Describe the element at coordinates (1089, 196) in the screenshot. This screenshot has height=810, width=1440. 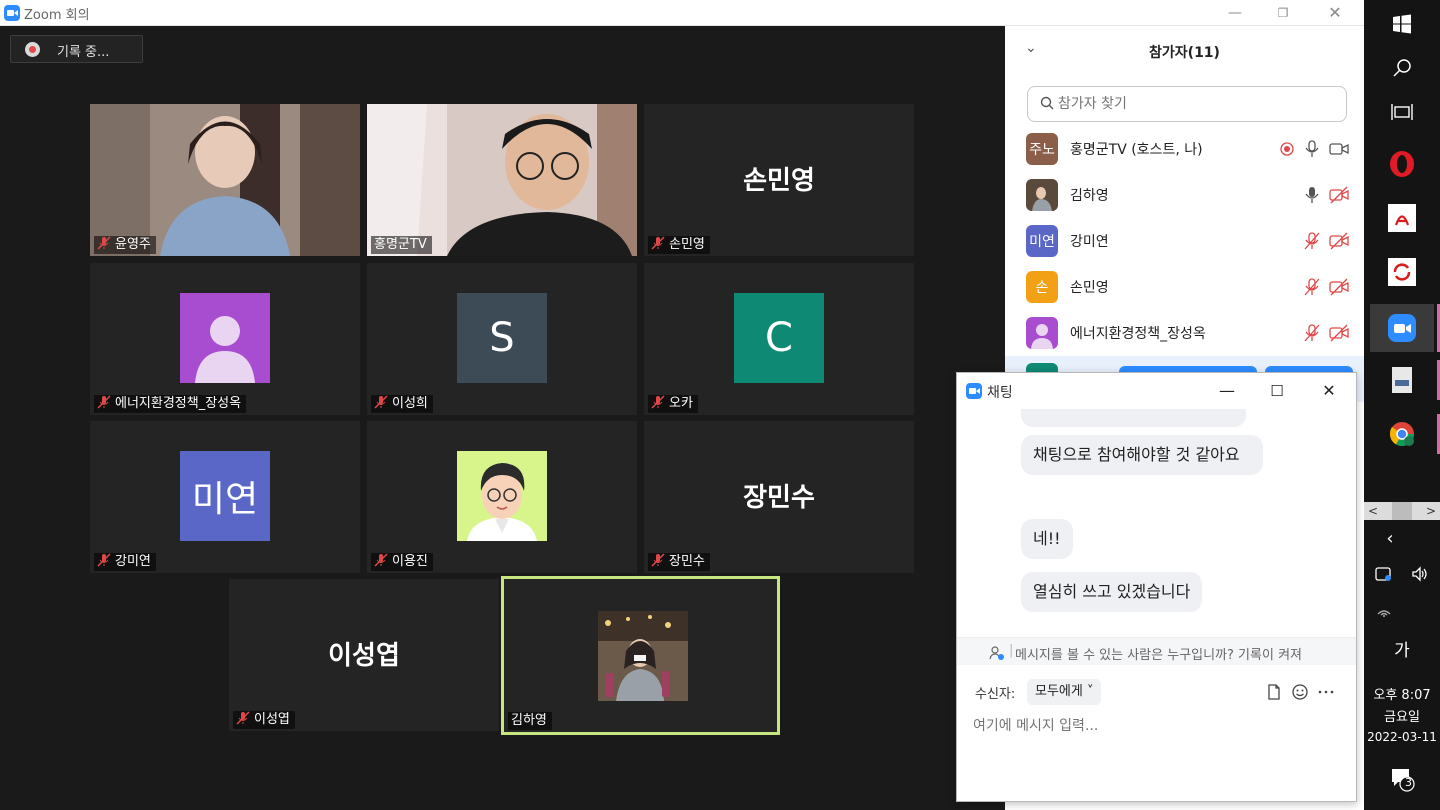
I see `participant-name: 김하영` at that location.